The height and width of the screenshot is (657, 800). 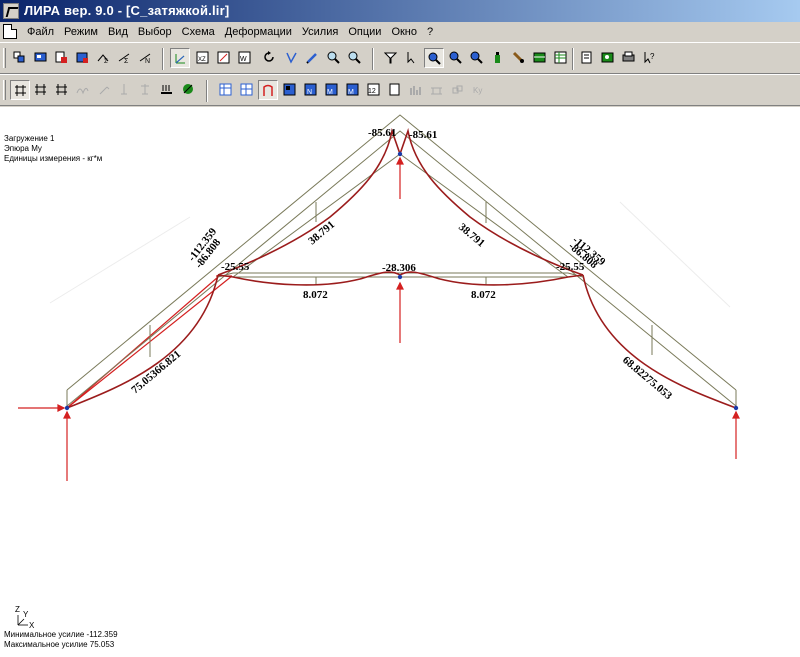 What do you see at coordinates (81, 32) in the screenshot?
I see `menu-mode: Режим` at bounding box center [81, 32].